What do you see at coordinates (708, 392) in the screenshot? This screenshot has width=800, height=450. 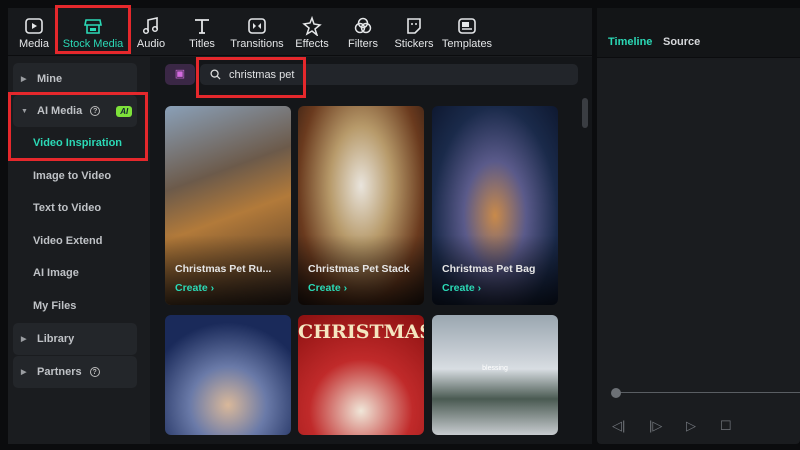 I see `playback-slider` at bounding box center [708, 392].